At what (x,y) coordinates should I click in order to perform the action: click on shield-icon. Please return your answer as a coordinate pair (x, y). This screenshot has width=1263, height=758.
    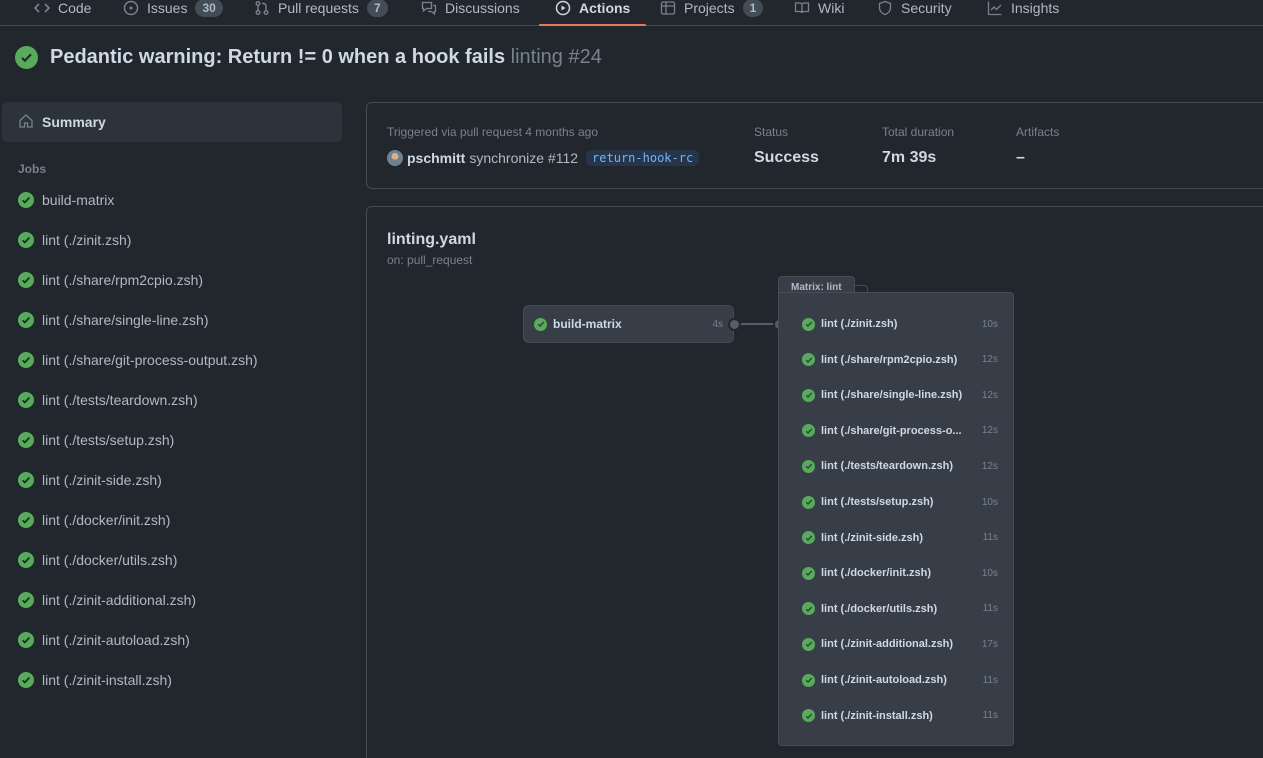
    Looking at the image, I should click on (885, 8).